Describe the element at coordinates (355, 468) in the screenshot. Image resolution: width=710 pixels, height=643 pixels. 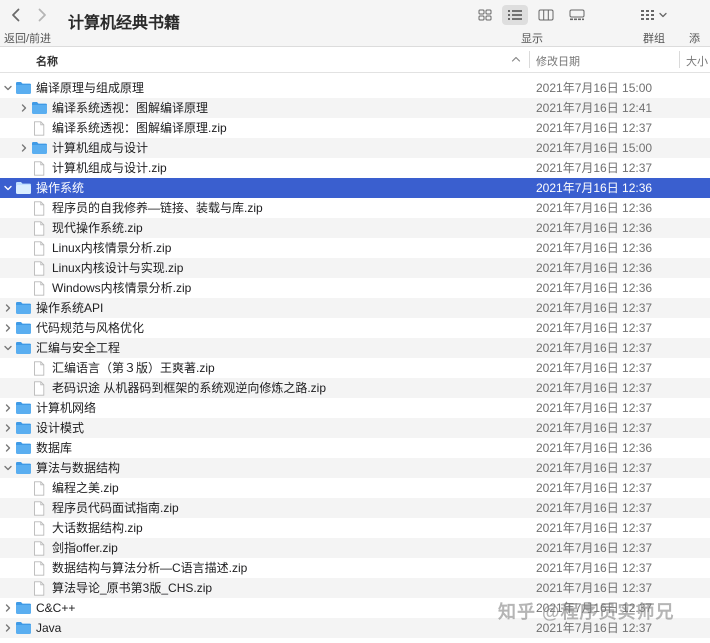
I see `folder-row: 算法与数据结构 2021年7月16日 12:37` at that location.